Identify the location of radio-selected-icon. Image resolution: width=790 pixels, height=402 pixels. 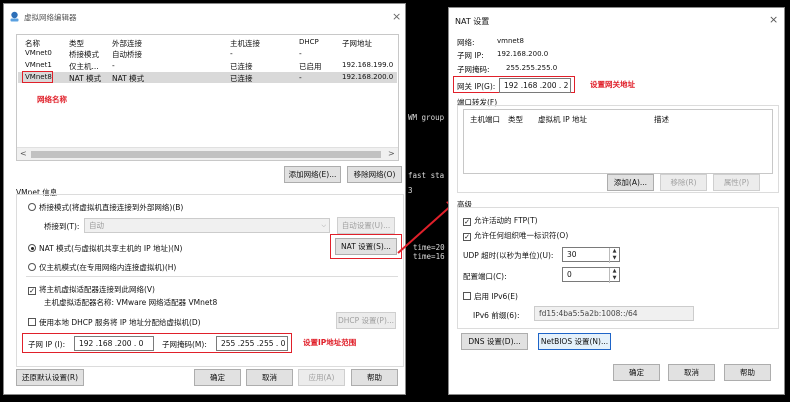
(32, 248).